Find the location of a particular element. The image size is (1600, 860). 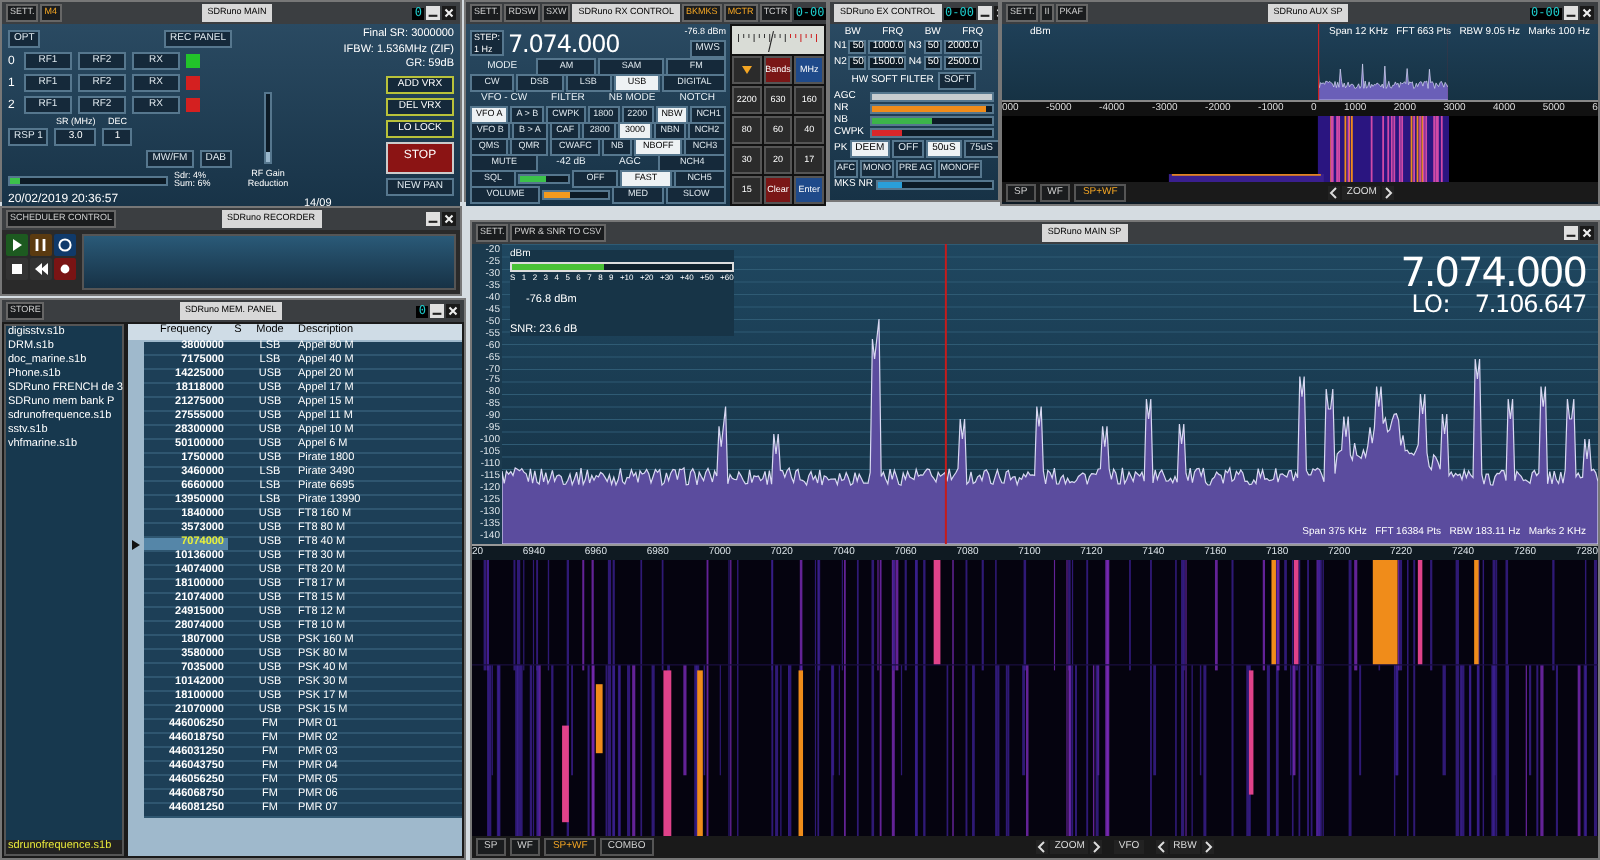

s-meter-drawing is located at coordinates (778, 40).